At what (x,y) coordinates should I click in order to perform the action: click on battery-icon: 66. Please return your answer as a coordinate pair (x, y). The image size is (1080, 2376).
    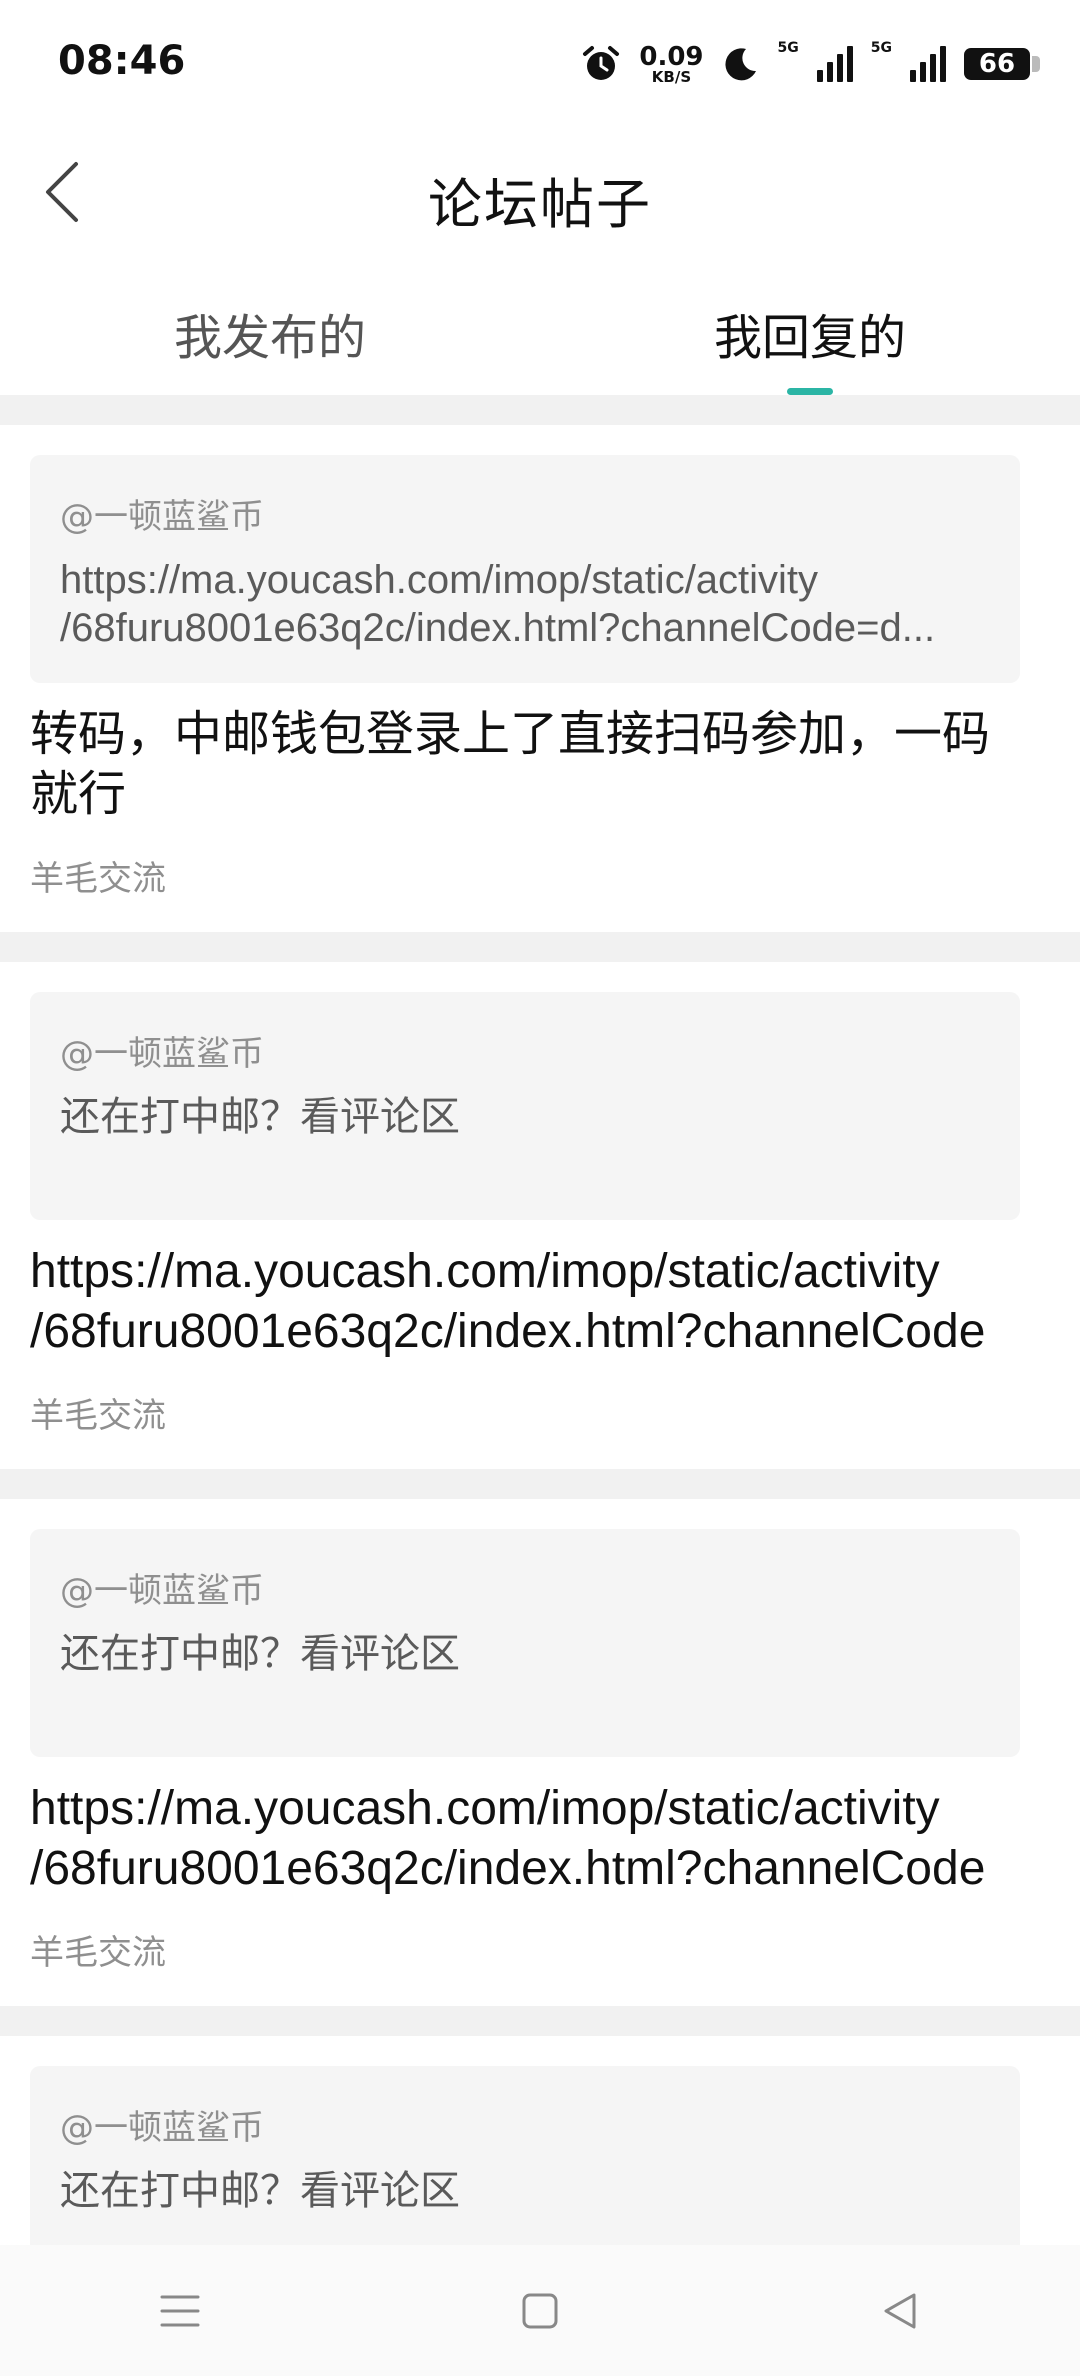
    Looking at the image, I should click on (1002, 64).